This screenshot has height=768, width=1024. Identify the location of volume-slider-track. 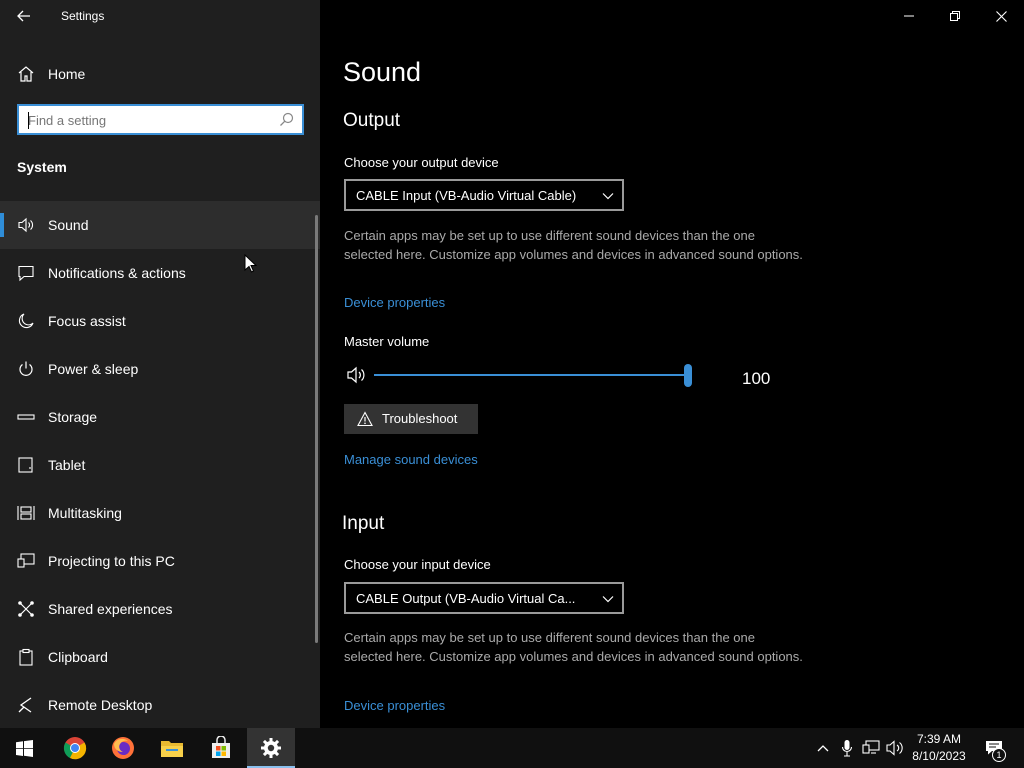
(531, 375).